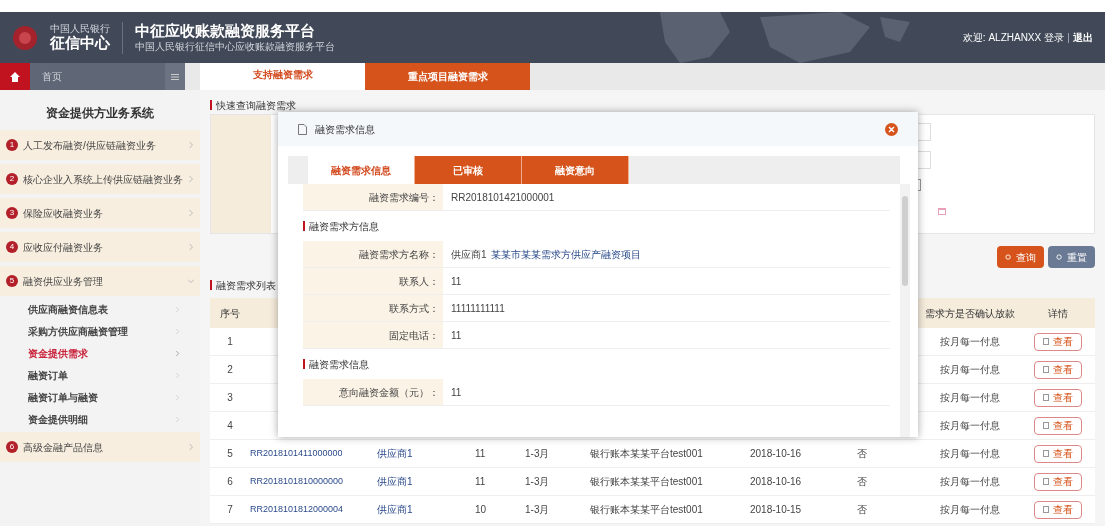 Image resolution: width=1105 pixels, height=526 pixels. Describe the element at coordinates (1083, 37) in the screenshot. I see `logout-link: 退出` at that location.